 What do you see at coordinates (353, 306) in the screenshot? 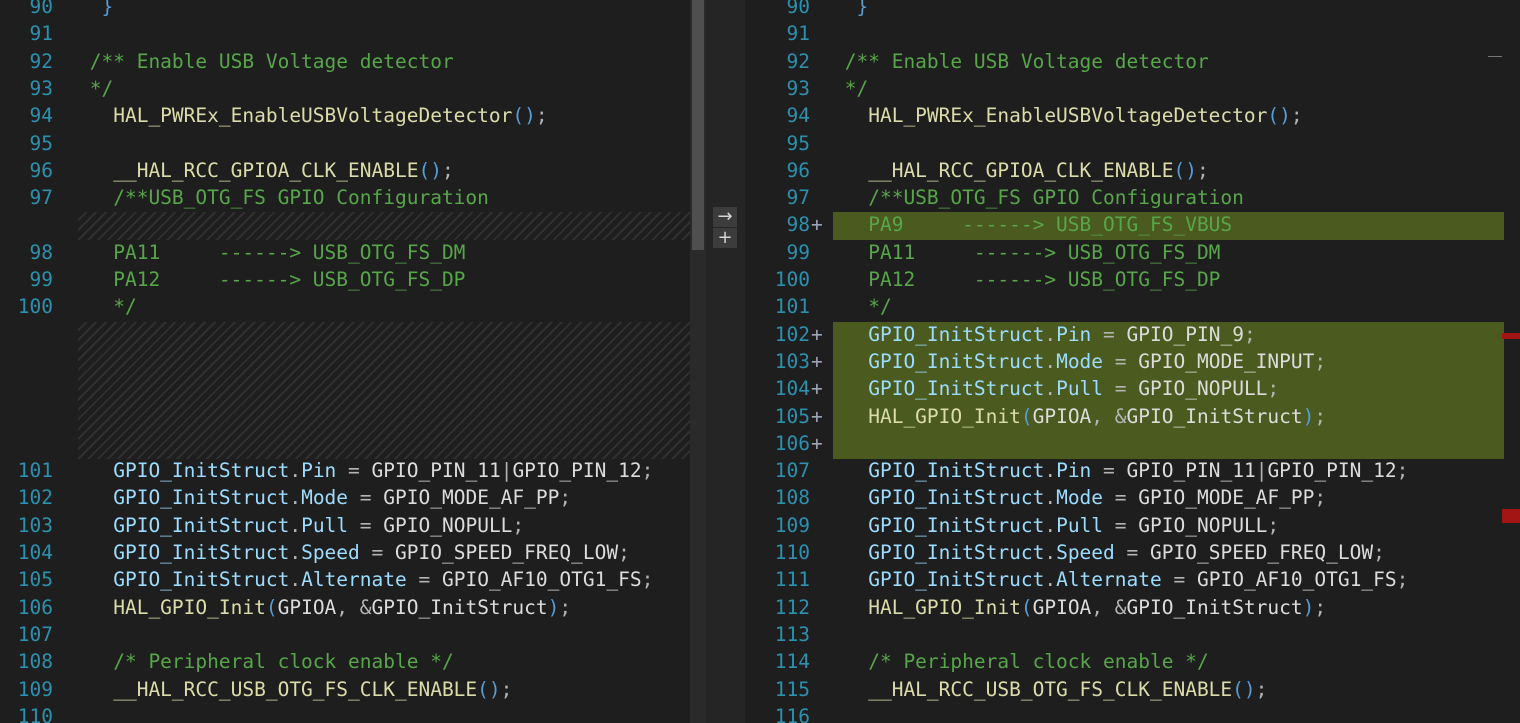
I see `code-line: 100 */` at bounding box center [353, 306].